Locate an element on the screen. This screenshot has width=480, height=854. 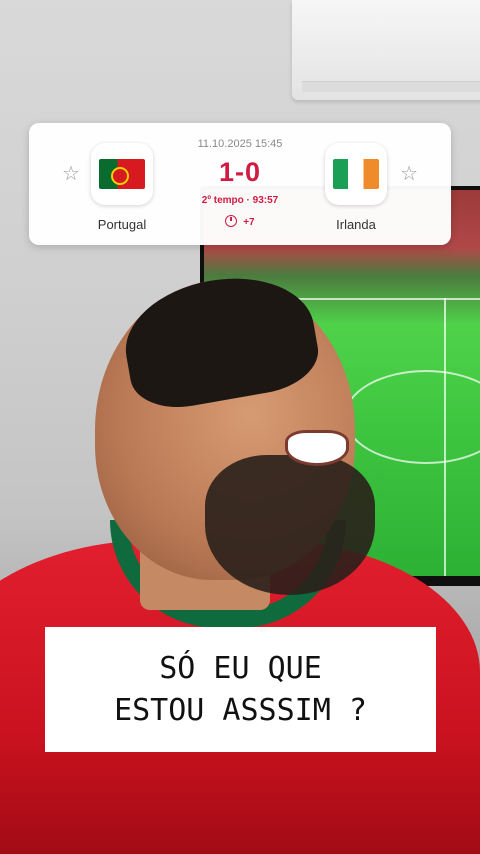
star-icon: ☆ is located at coordinates (409, 173).